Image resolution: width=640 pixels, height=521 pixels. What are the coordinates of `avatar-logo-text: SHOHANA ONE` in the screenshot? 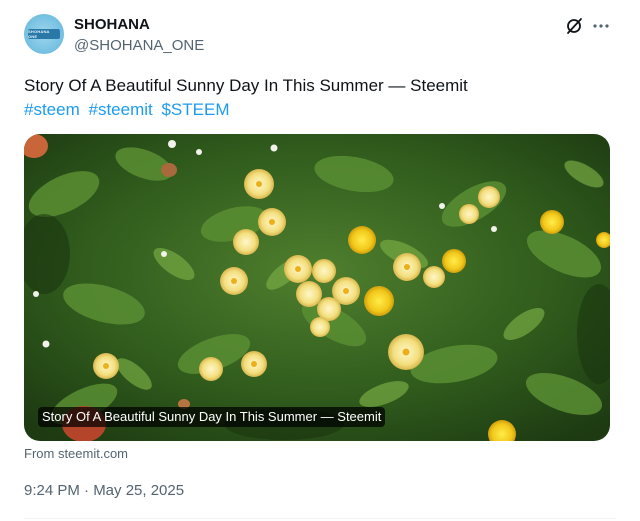 It's located at (39, 34).